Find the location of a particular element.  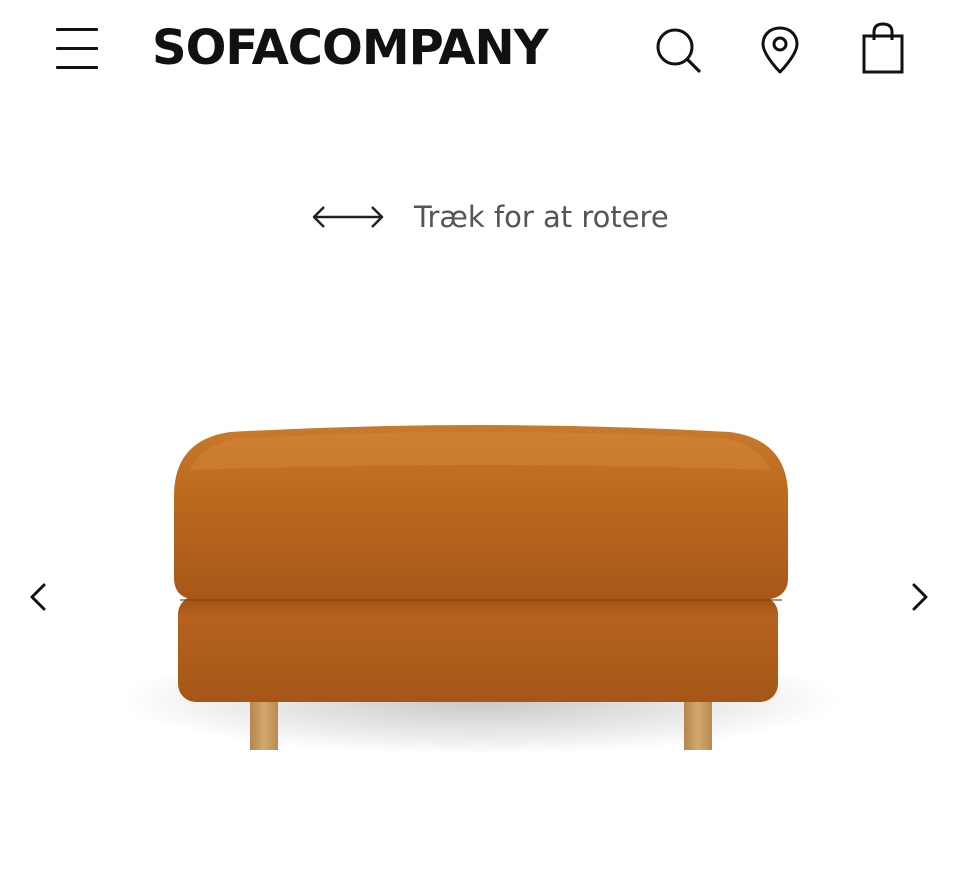

chevron-left-icon is located at coordinates (38, 597).